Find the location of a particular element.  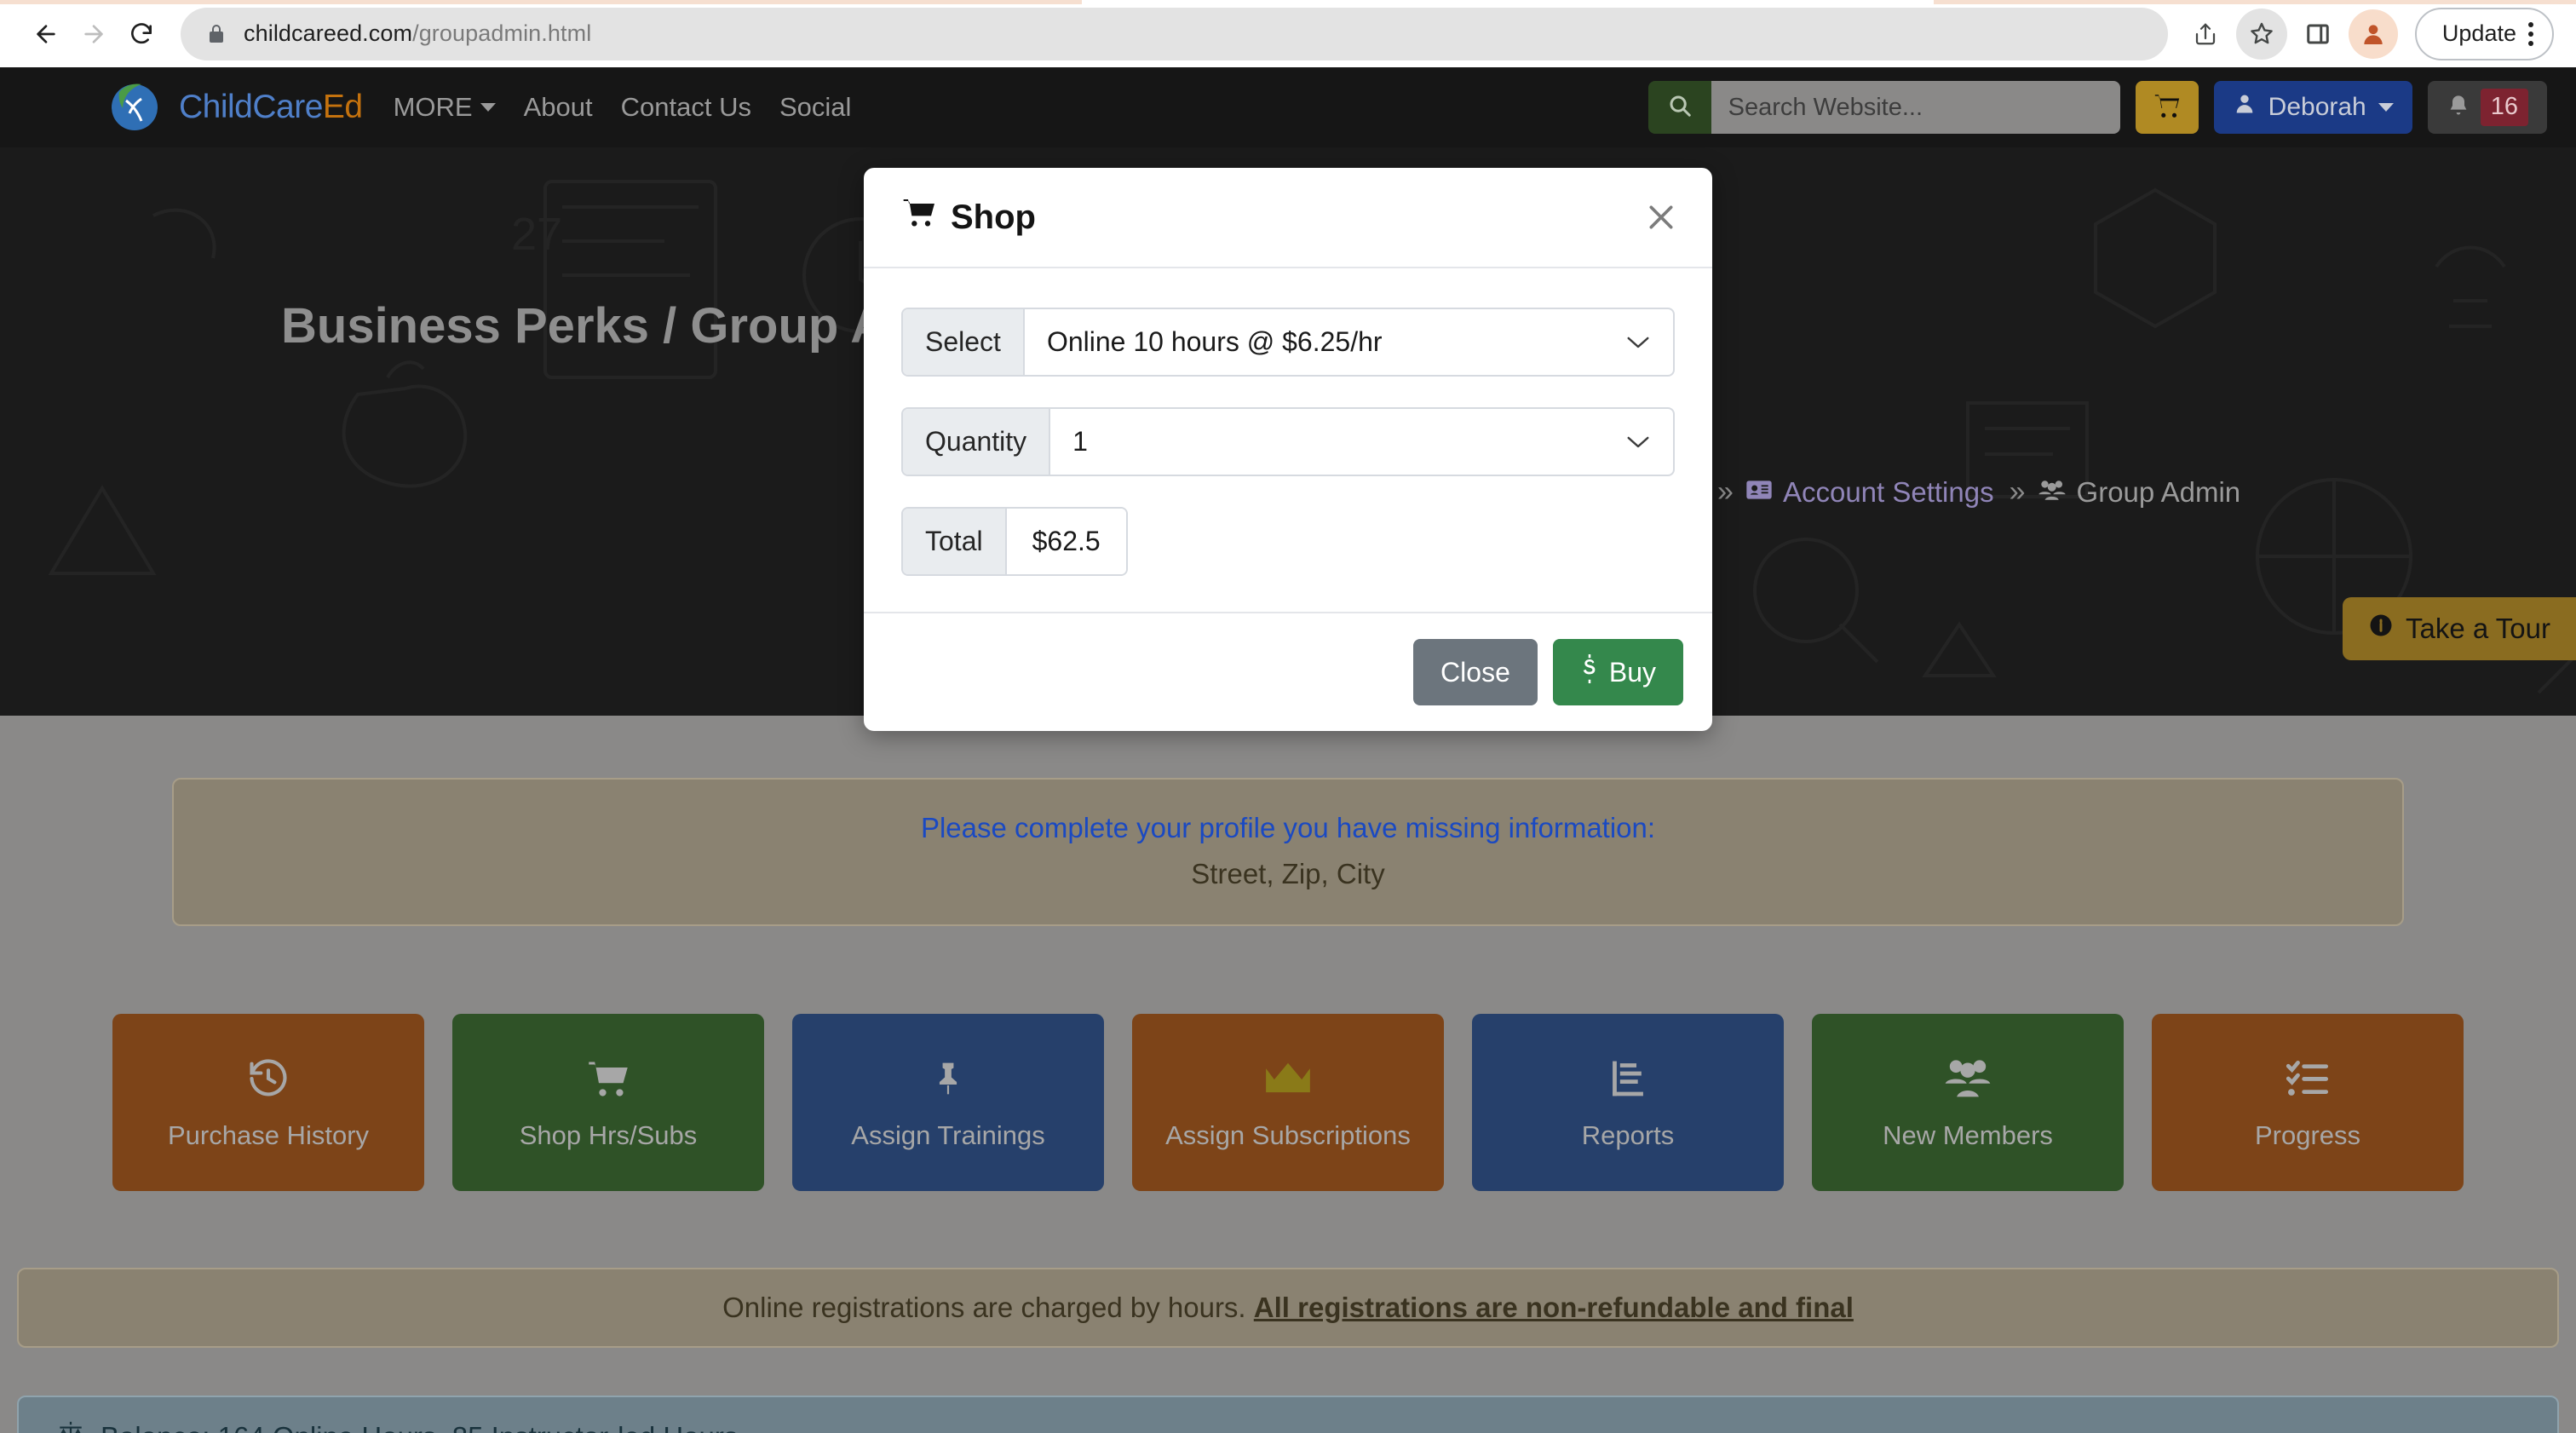

address-bar: childcareed.com/groupadmin.html is located at coordinates (1174, 33).